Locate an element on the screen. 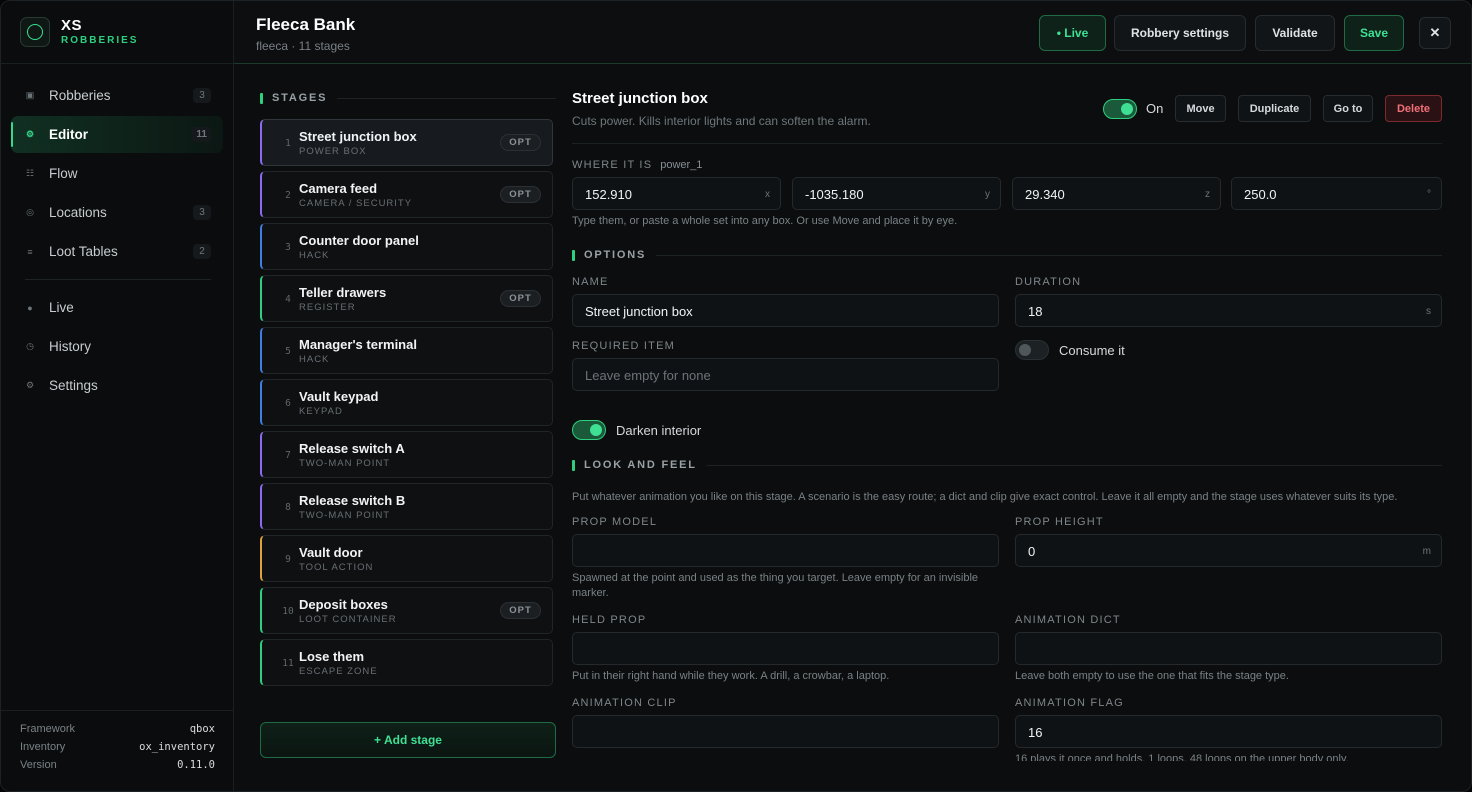 This screenshot has height=792, width=1472. footer-label: Framework is located at coordinates (48, 729).